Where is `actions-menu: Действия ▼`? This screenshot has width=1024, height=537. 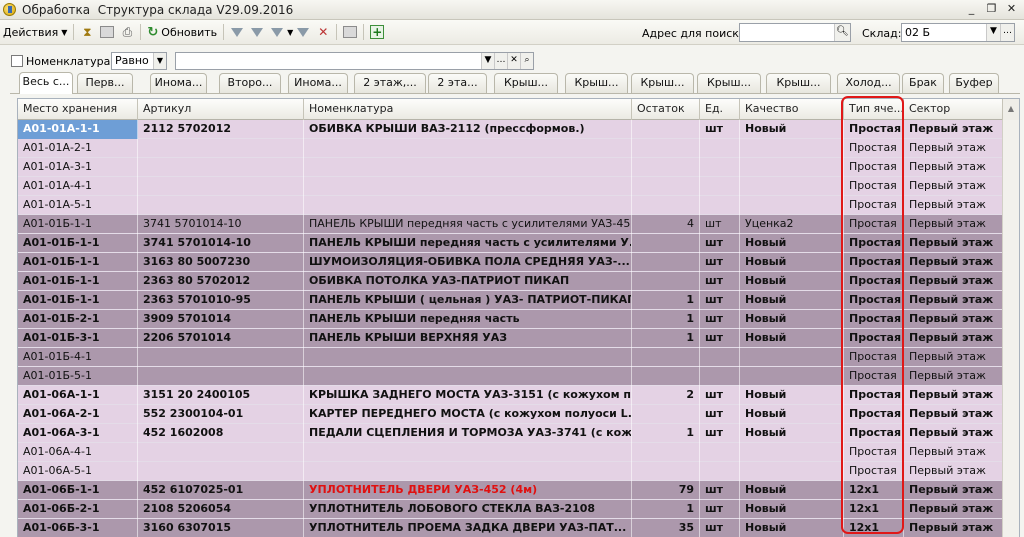
actions-menu: Действия ▼ is located at coordinates (35, 32).